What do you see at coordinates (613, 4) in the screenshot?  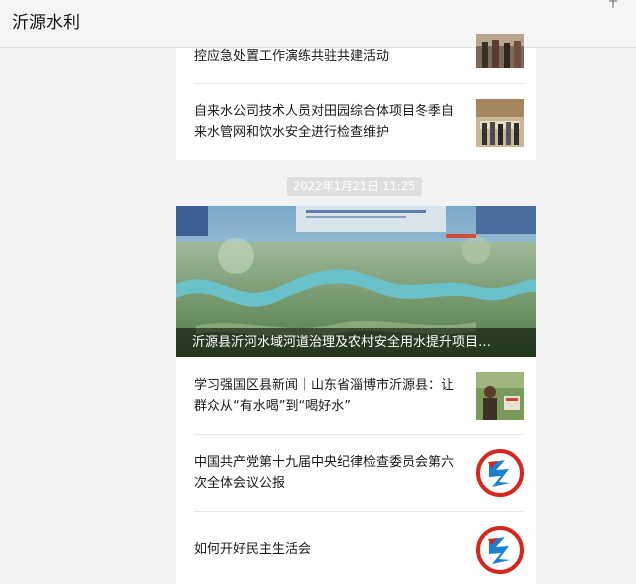 I see `pin-icon` at bounding box center [613, 4].